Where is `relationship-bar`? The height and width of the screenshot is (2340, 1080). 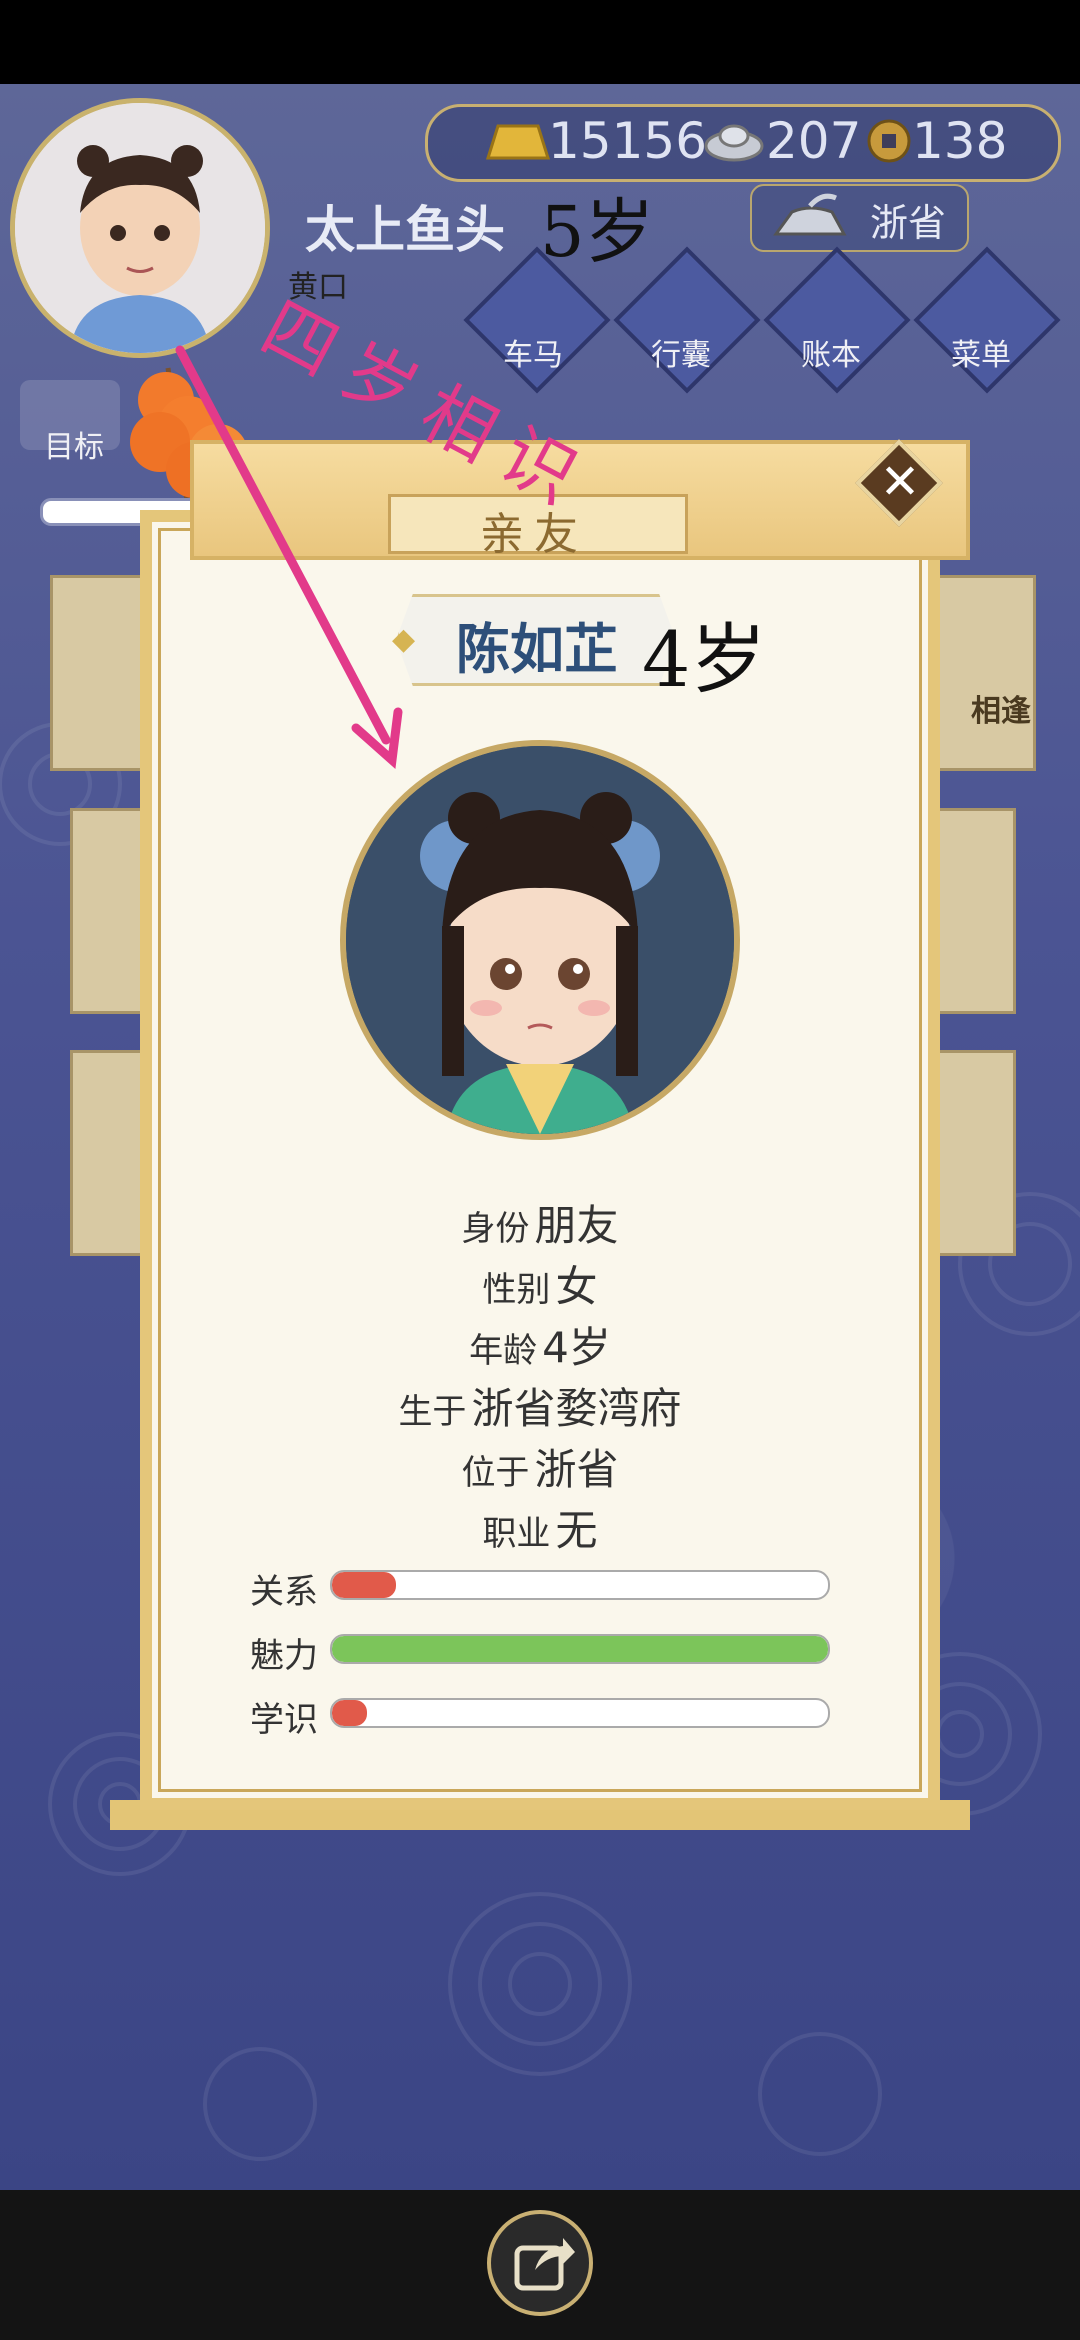 relationship-bar is located at coordinates (580, 1585).